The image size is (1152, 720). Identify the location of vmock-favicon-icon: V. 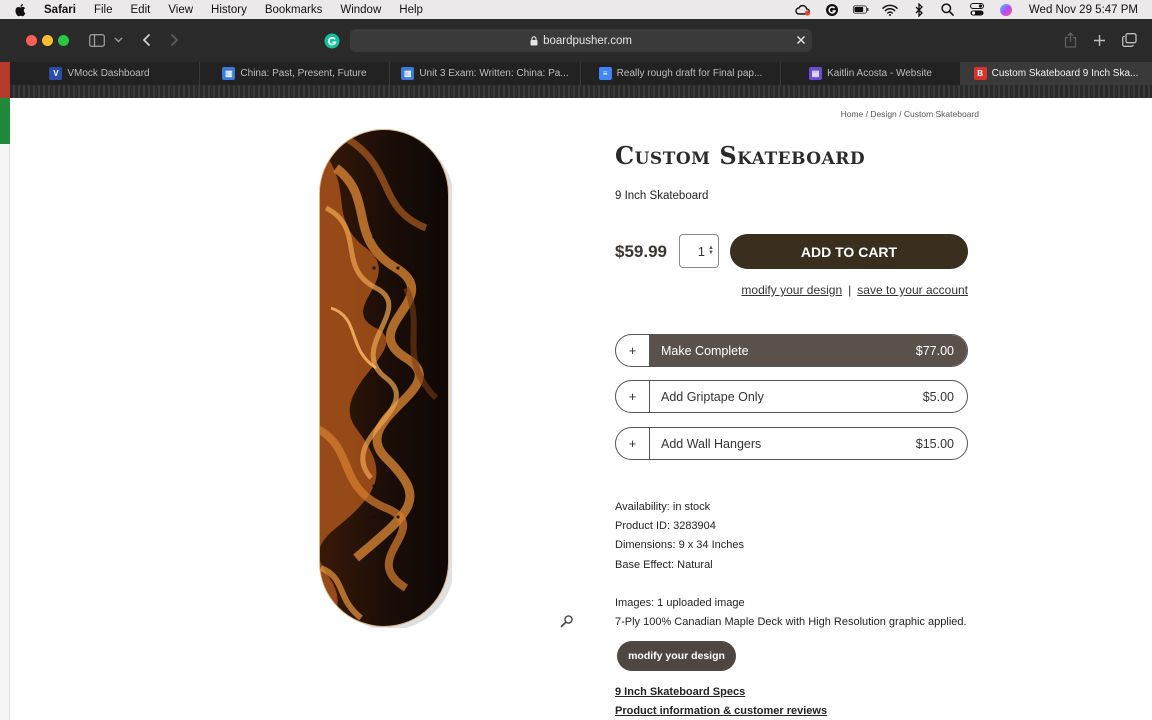
(56, 73).